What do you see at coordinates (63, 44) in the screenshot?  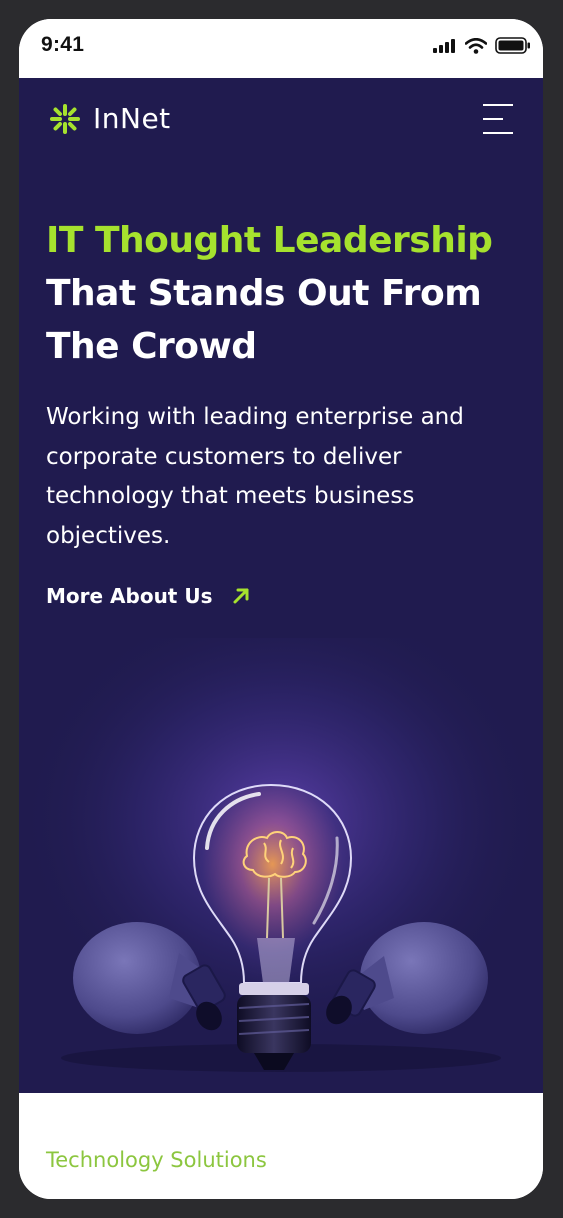 I see `status-time: 9:41` at bounding box center [63, 44].